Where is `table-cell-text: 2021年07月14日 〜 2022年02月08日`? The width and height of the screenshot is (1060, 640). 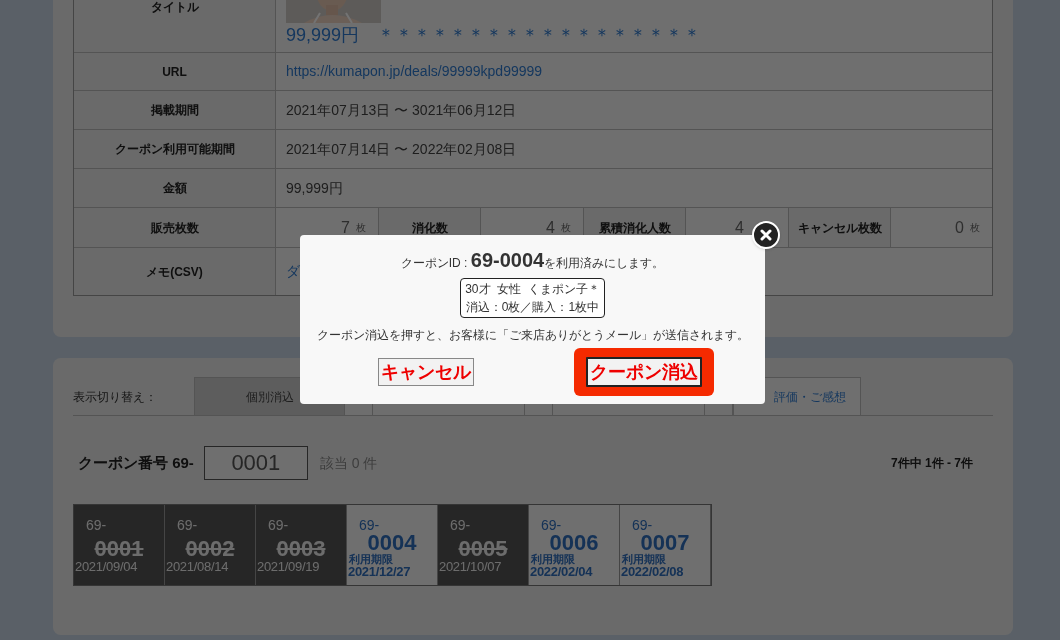 table-cell-text: 2021年07月14日 〜 2022年02月08日 is located at coordinates (401, 149).